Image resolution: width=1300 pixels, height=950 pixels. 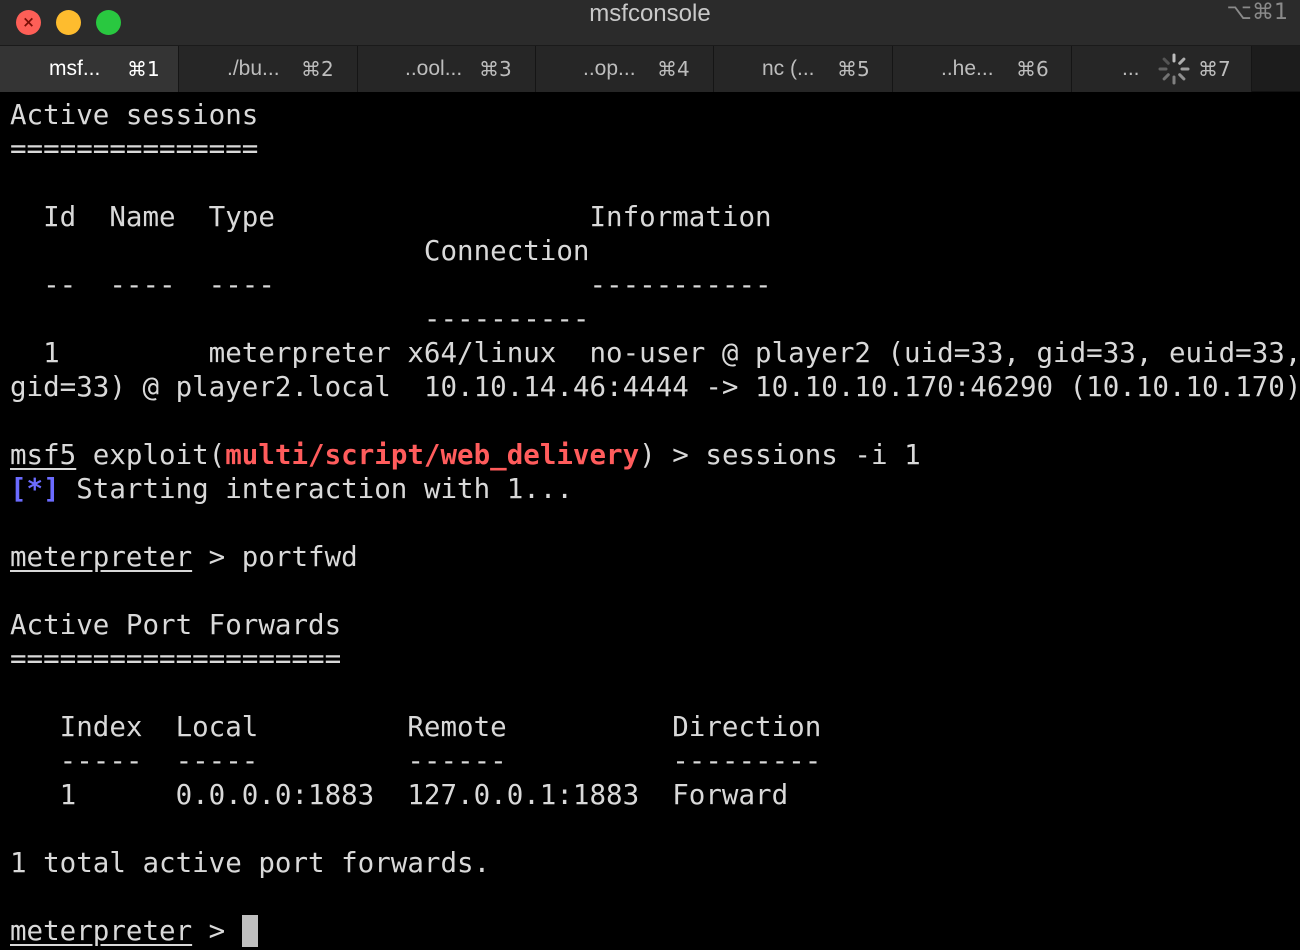 I want to click on tab-shortcut: ⌘7, so click(x=1214, y=69).